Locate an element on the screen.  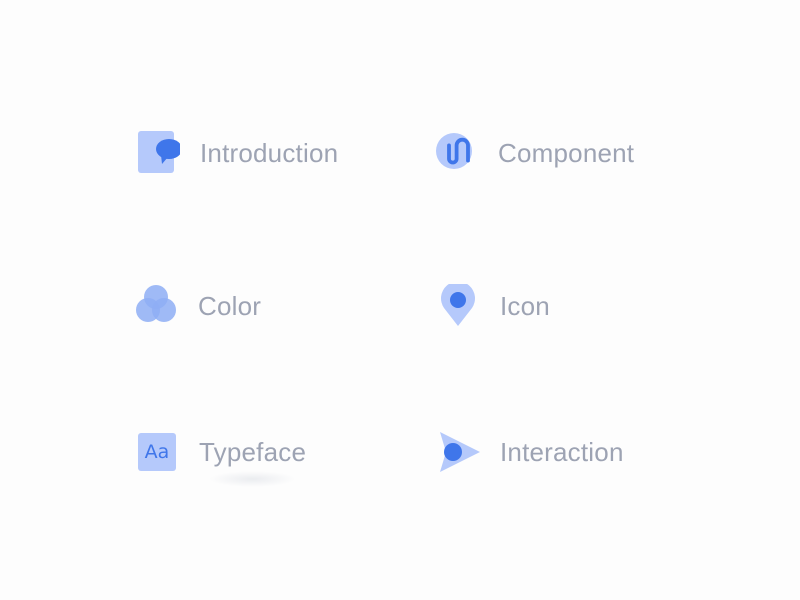
menu-item-typeface: Aa Typeface is located at coordinates (221, 458).